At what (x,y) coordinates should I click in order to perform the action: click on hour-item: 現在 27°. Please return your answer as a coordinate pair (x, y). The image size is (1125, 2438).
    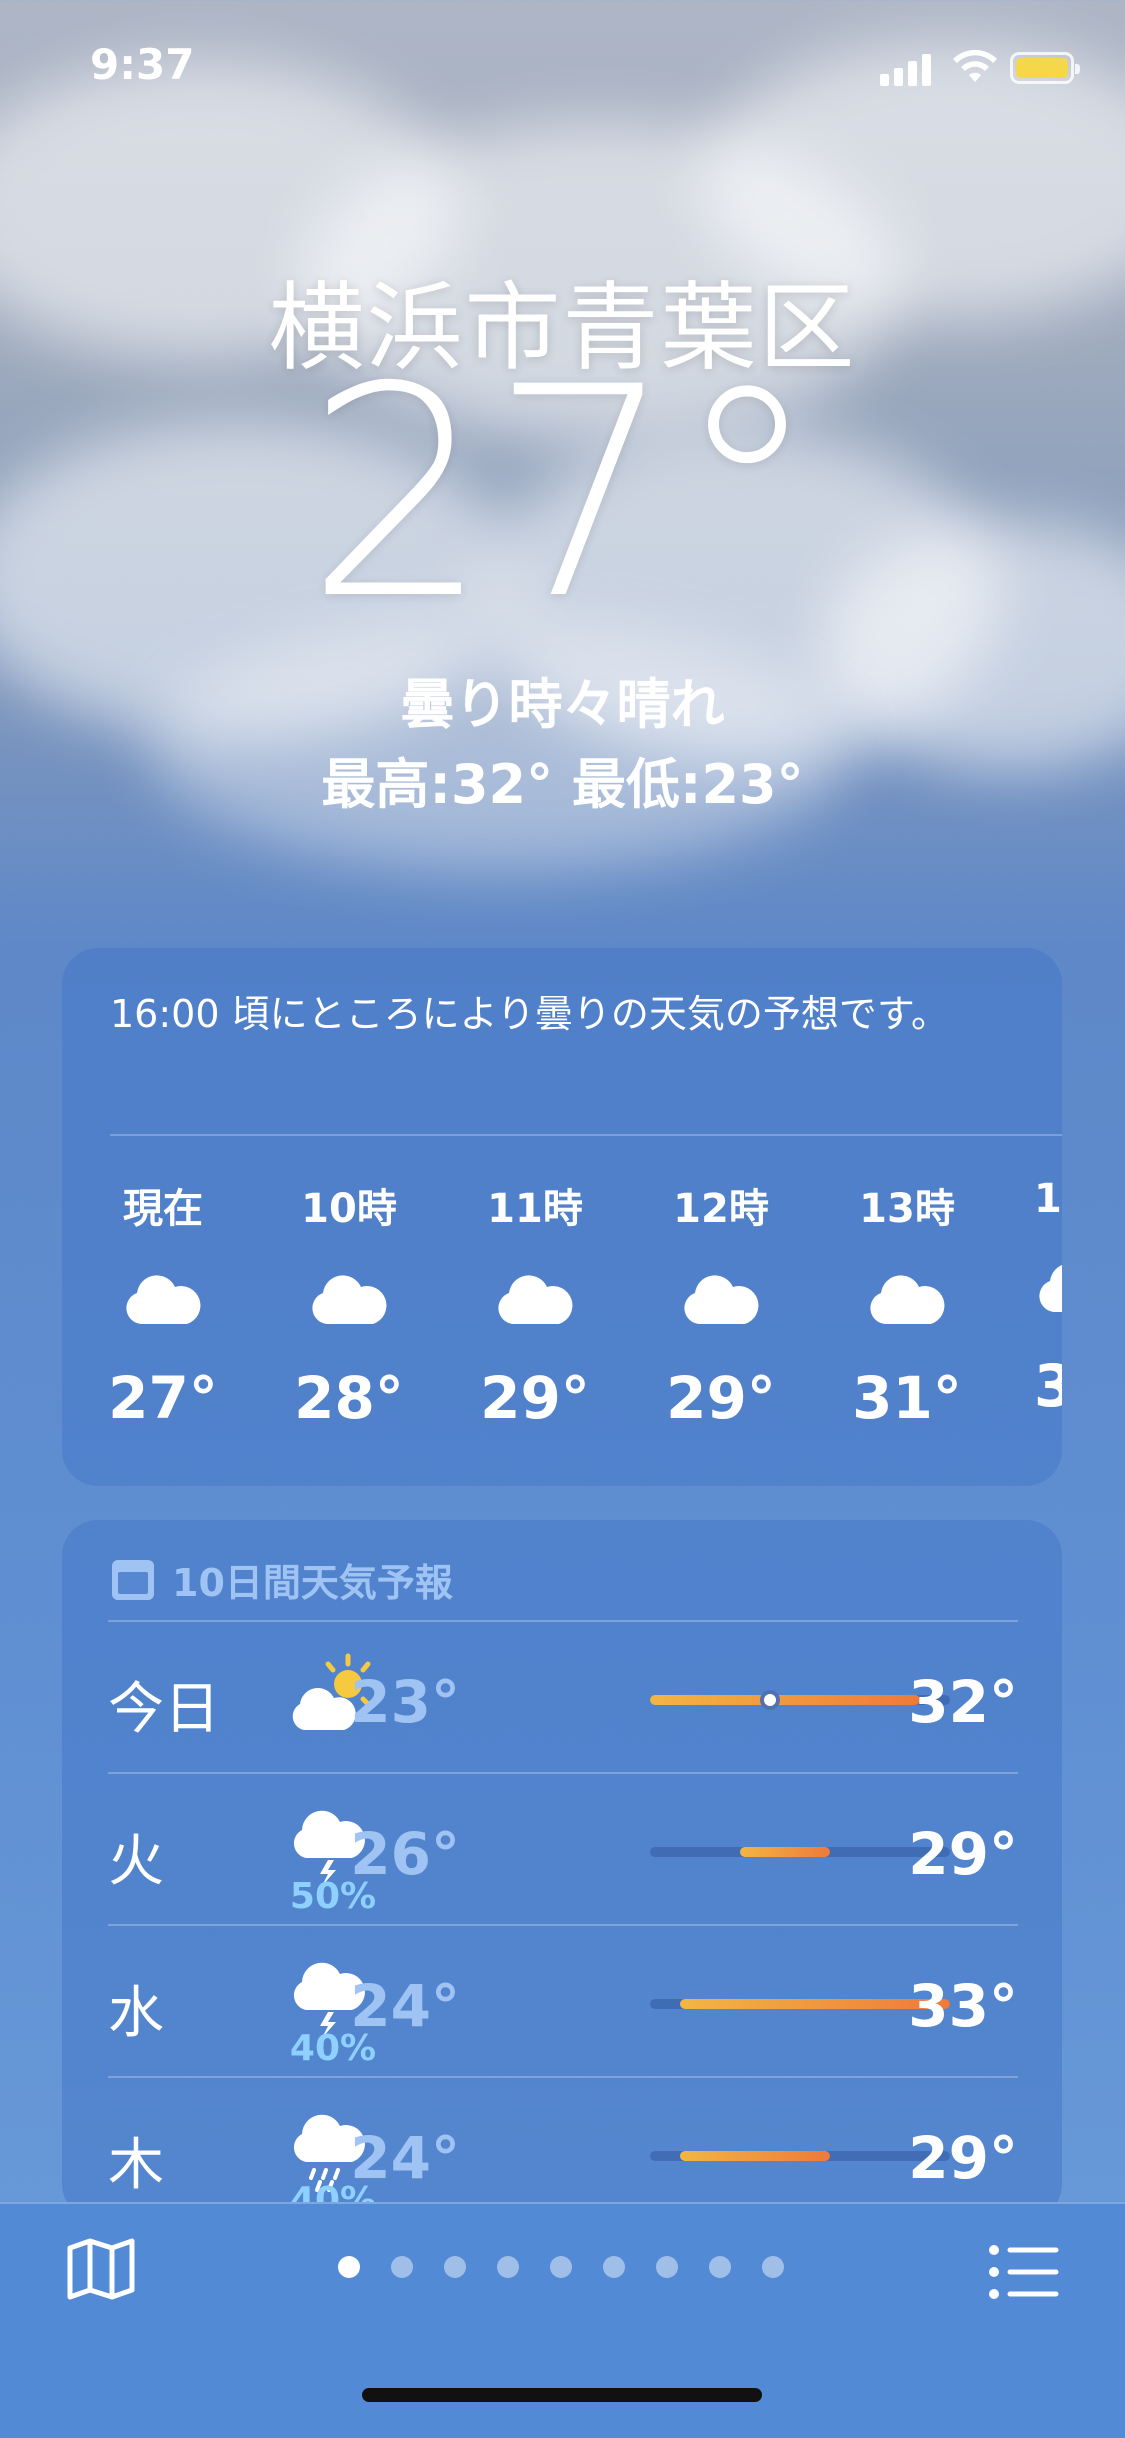
    Looking at the image, I should click on (163, 1304).